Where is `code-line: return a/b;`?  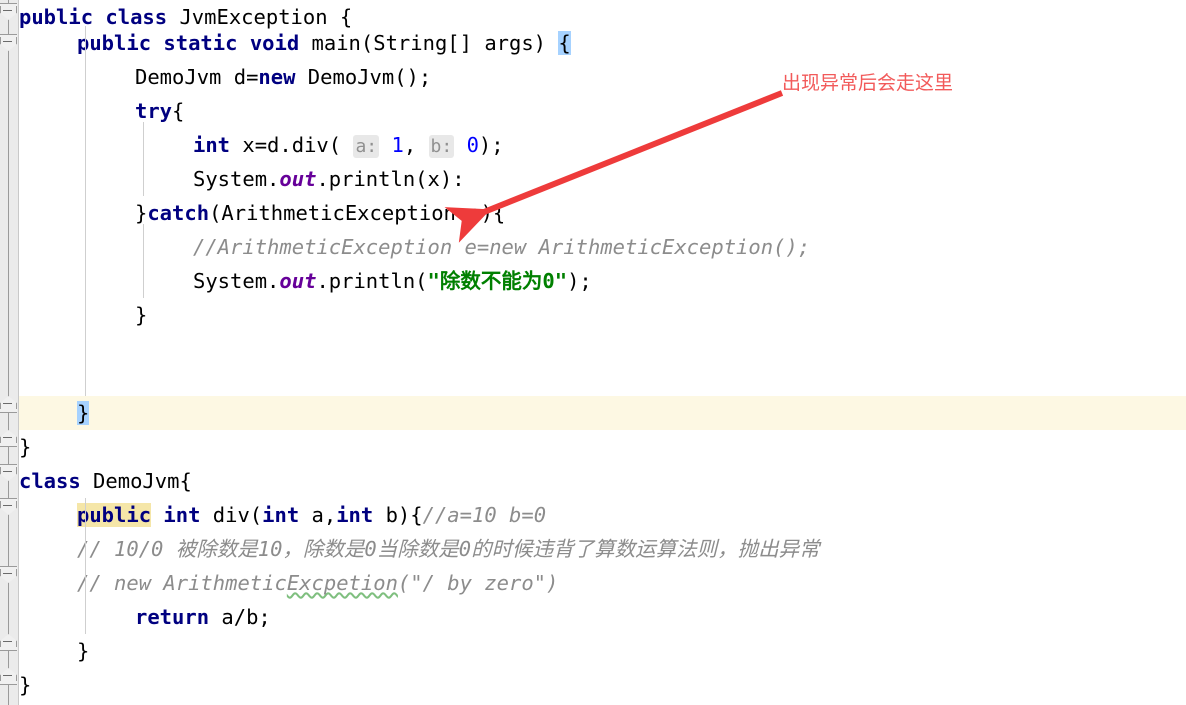
code-line: return a/b; is located at coordinates (203, 617).